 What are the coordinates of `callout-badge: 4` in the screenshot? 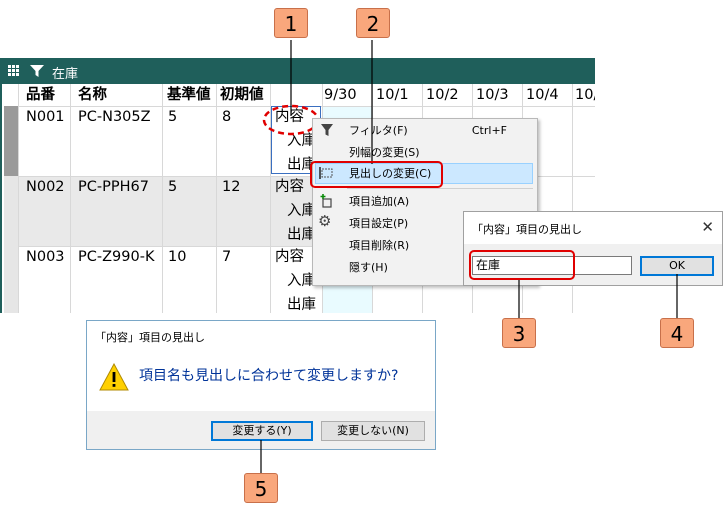 It's located at (677, 333).